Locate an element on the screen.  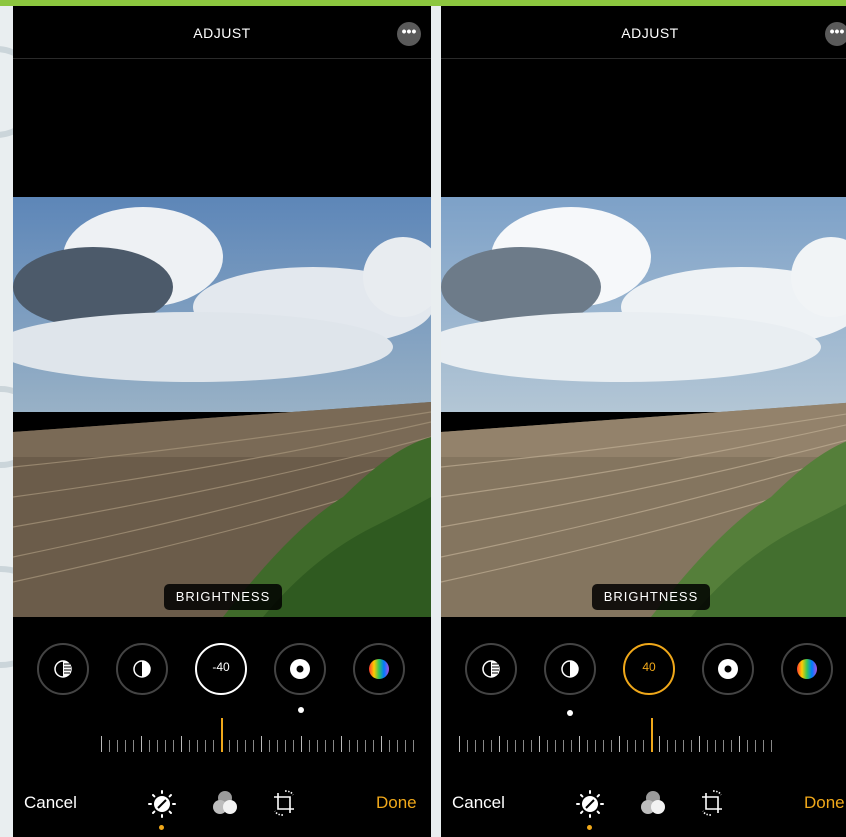
black-point-icon is located at coordinates (300, 669).